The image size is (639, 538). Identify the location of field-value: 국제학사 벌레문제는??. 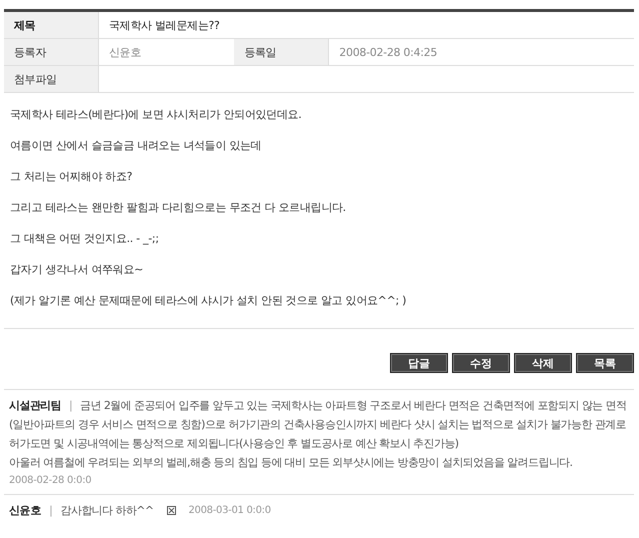
(366, 24).